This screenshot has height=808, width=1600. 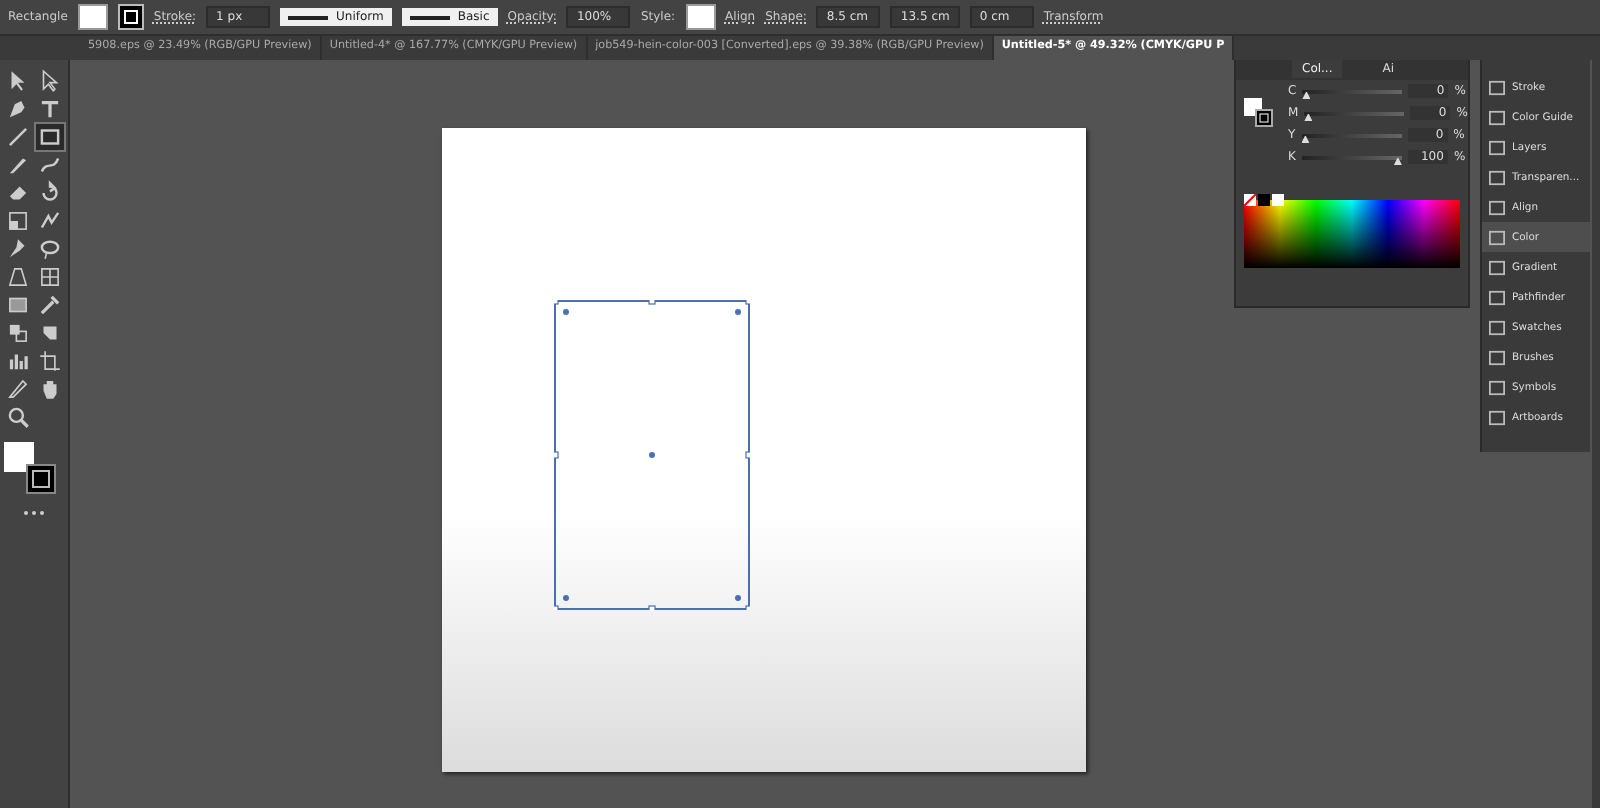 I want to click on mesh-tool-icon, so click(x=50, y=277).